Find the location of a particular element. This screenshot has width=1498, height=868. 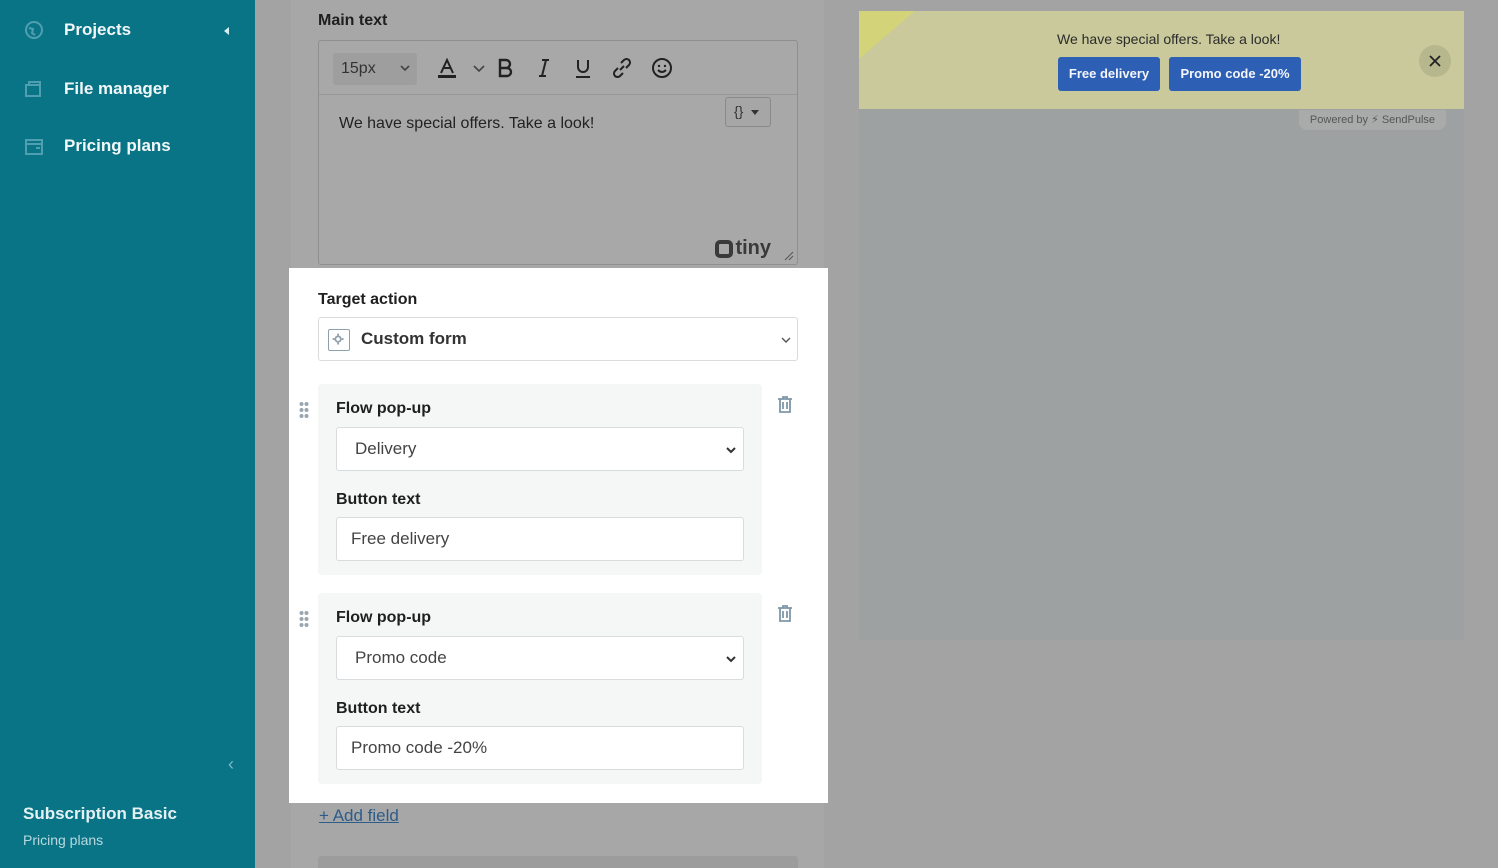

banner-text: We have special offers. Take a look! is located at coordinates (1169, 39).